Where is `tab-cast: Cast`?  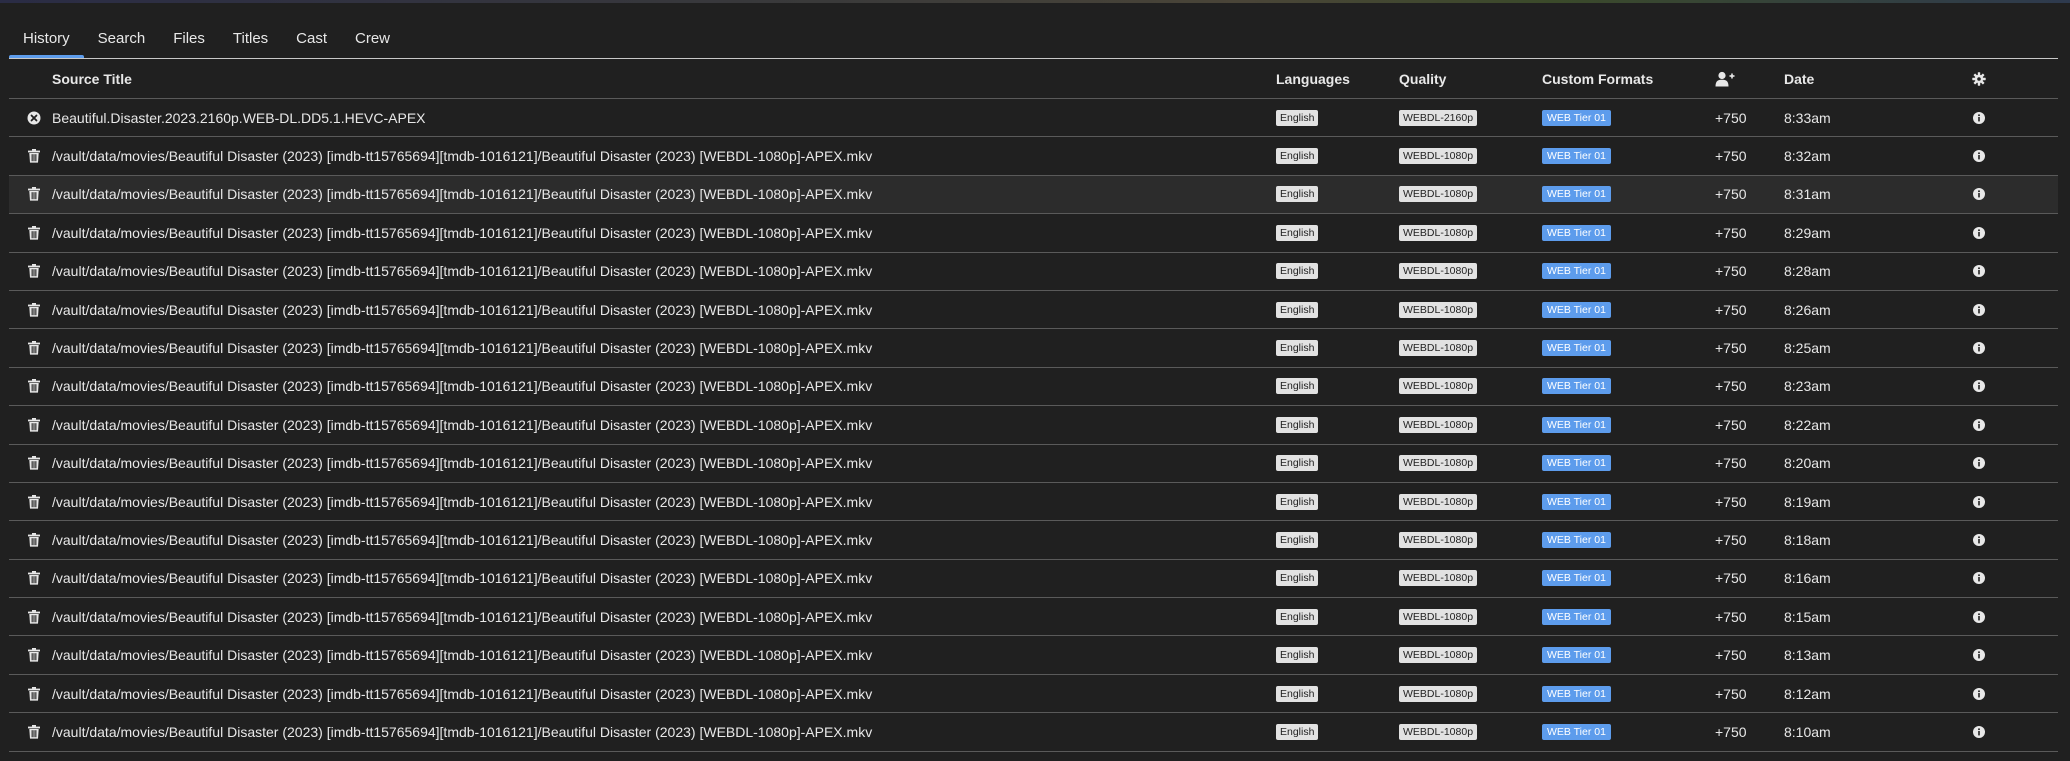 tab-cast: Cast is located at coordinates (311, 40).